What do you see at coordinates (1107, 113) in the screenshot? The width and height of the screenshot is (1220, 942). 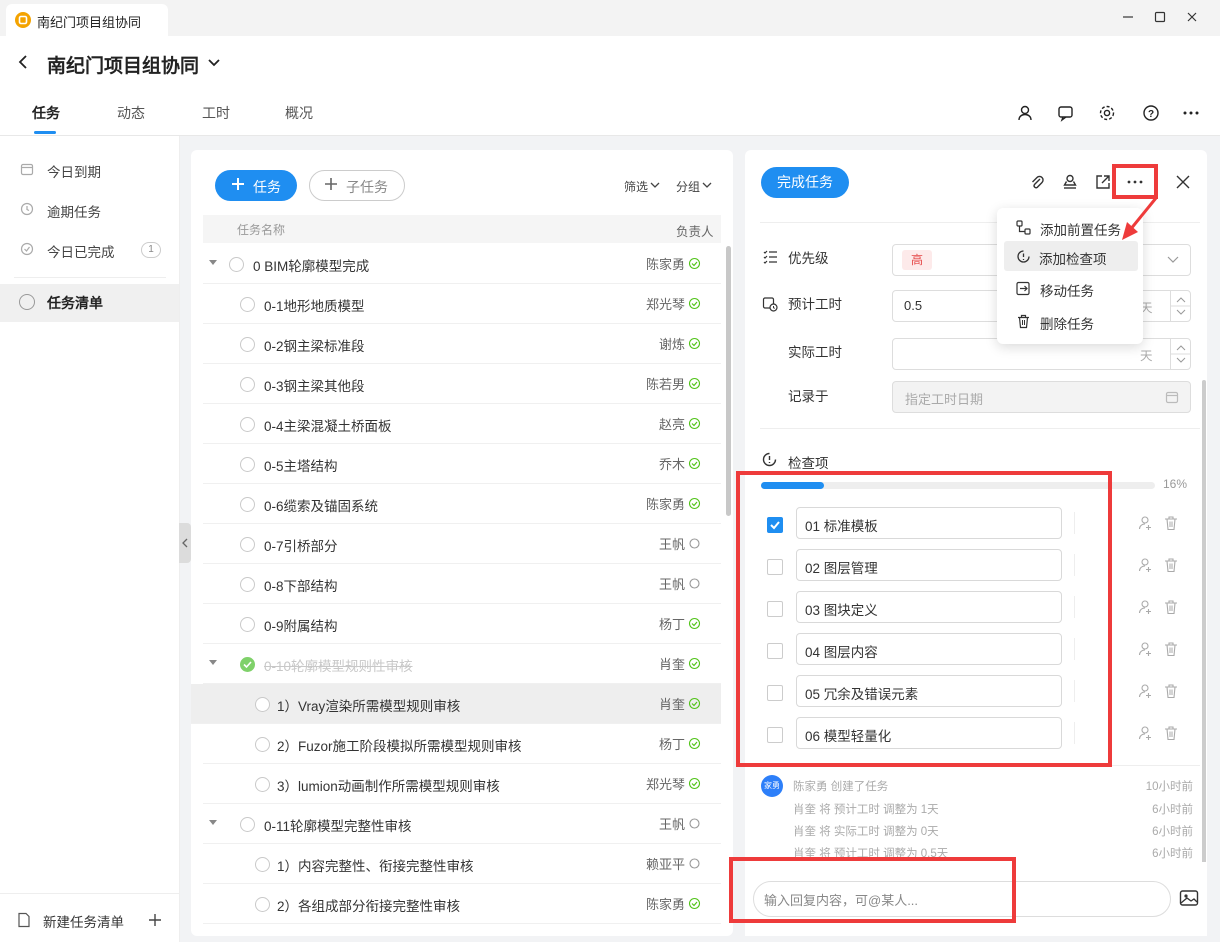 I see `settings-icon` at bounding box center [1107, 113].